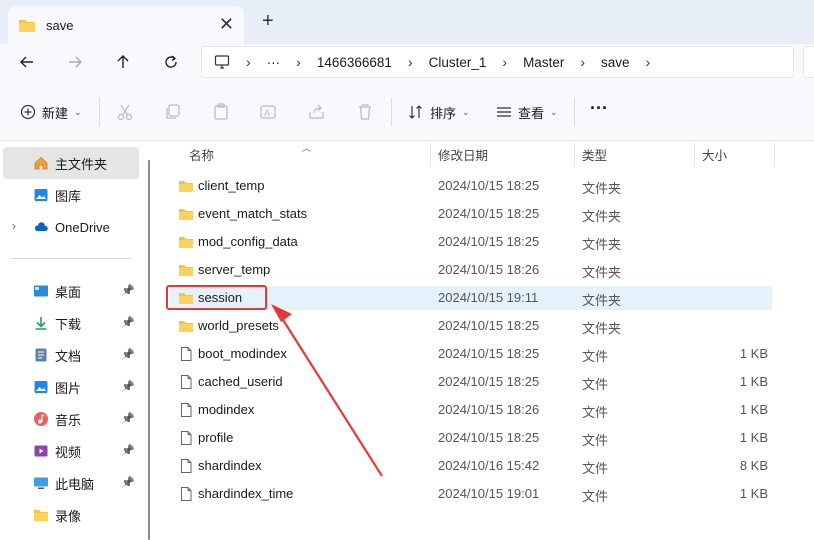 Image resolution: width=814 pixels, height=540 pixels. I want to click on sidebar-item: 图片 📌, so click(71, 387).